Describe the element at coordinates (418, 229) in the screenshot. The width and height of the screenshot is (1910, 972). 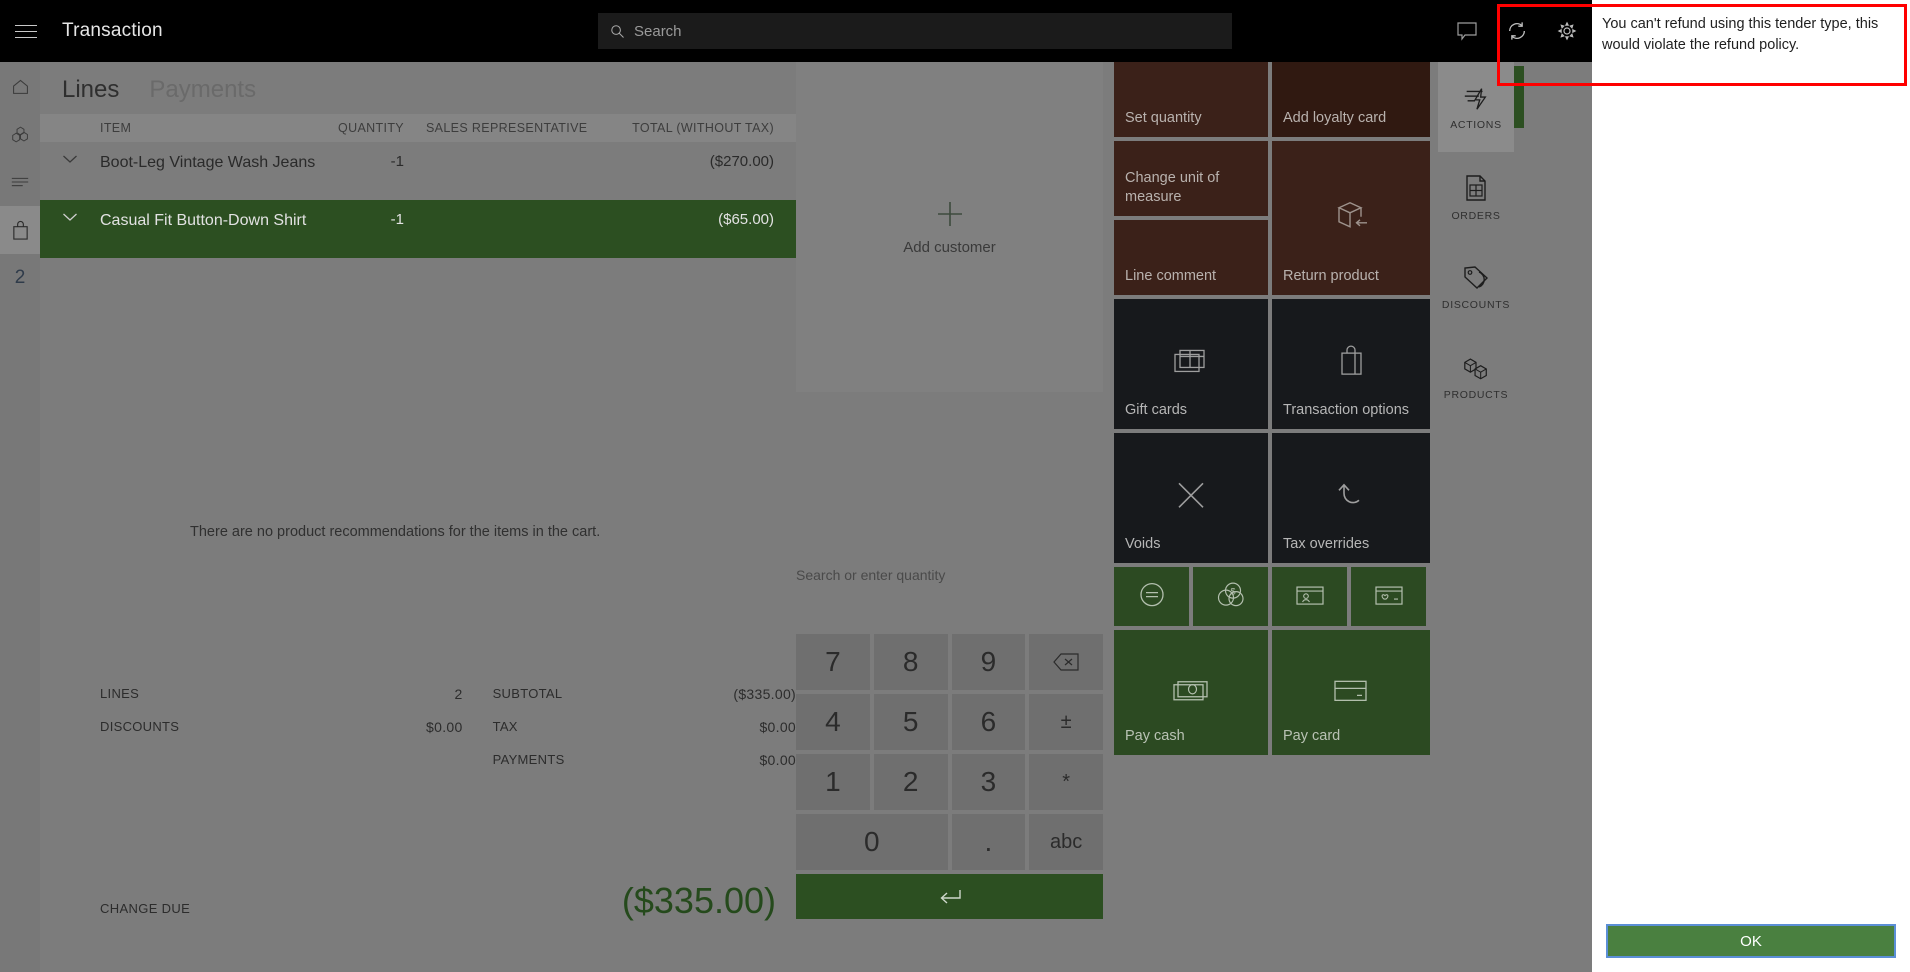
I see `table-row: Casual Fit Button-Down Shirt -1 ($65.00)` at that location.